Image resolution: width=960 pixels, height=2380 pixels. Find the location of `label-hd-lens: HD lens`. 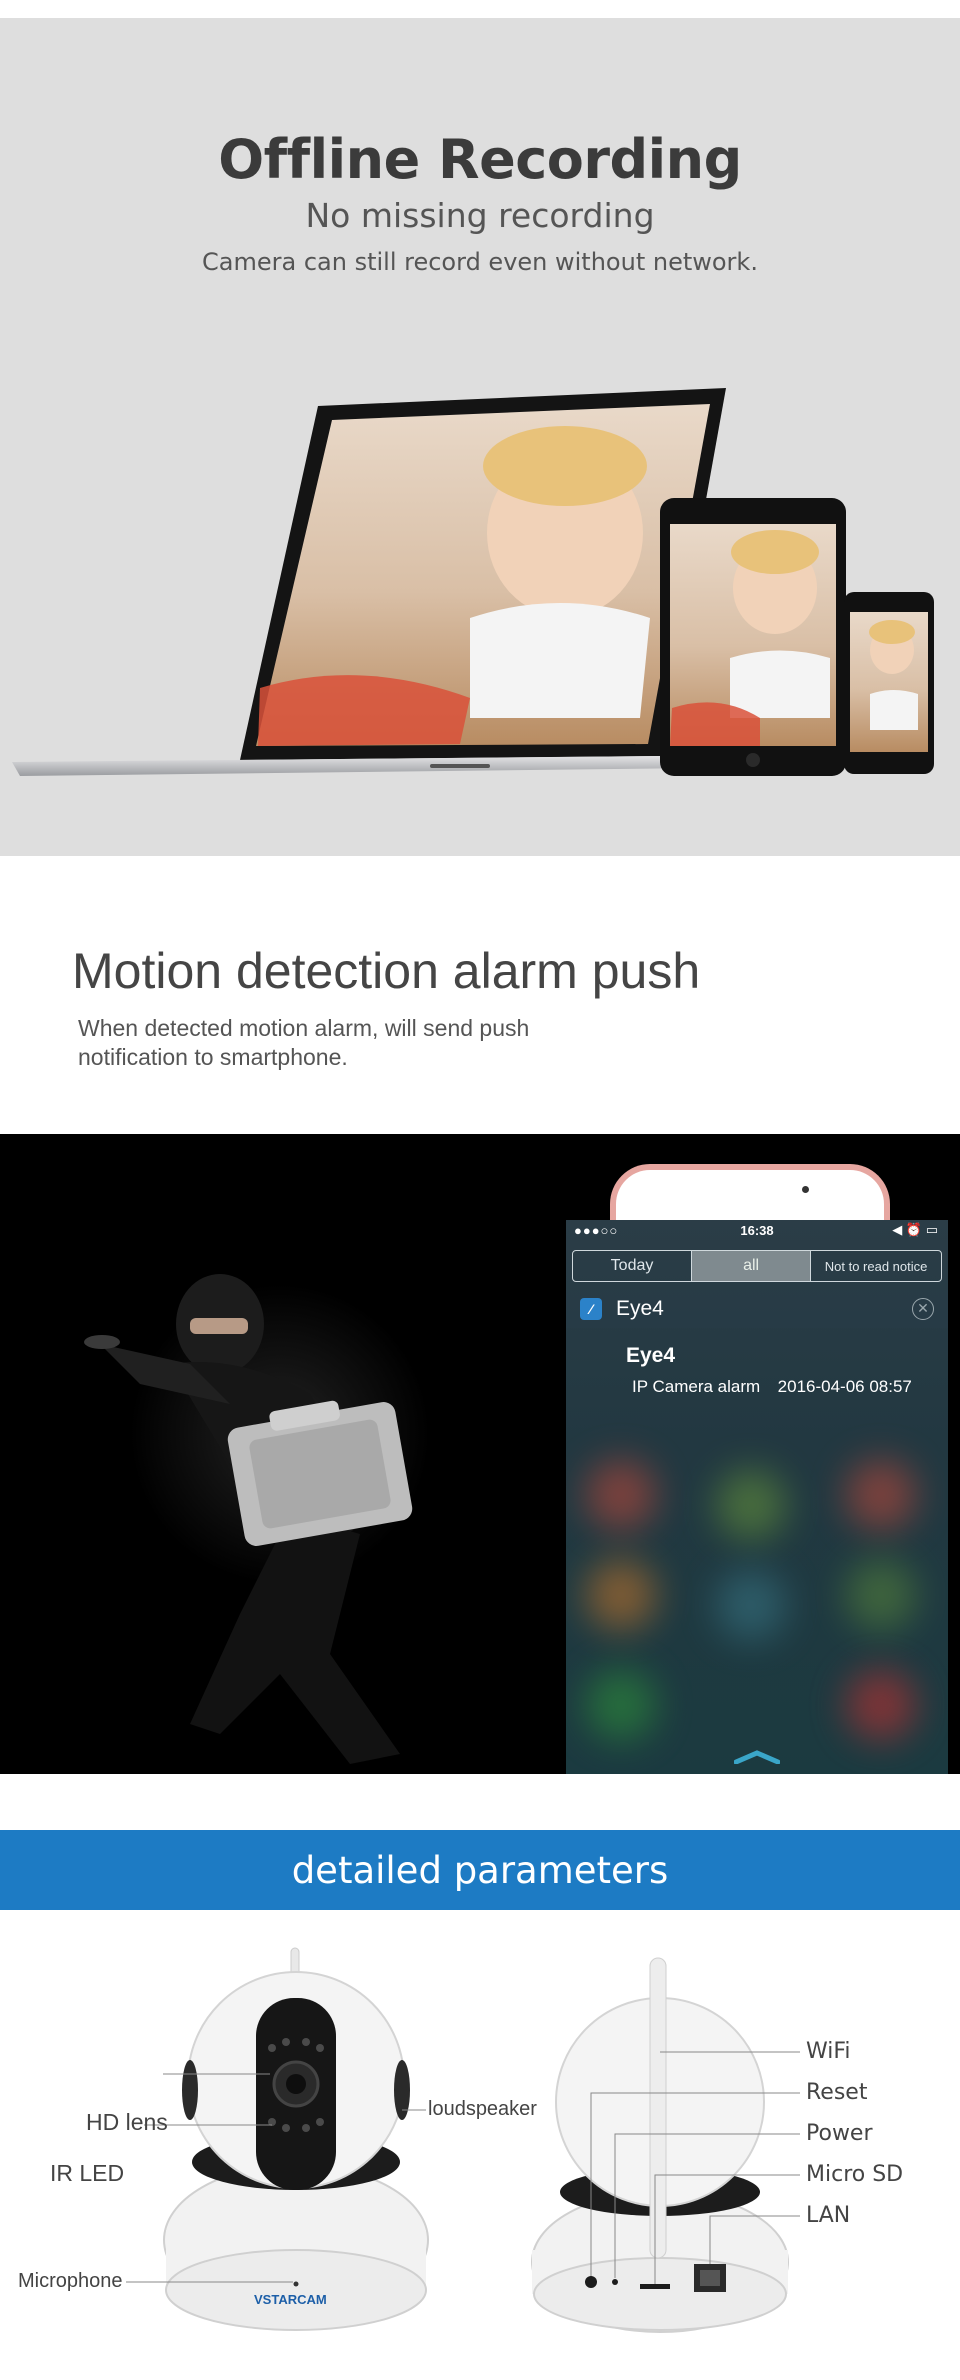

label-hd-lens: HD lens is located at coordinates (127, 2122).